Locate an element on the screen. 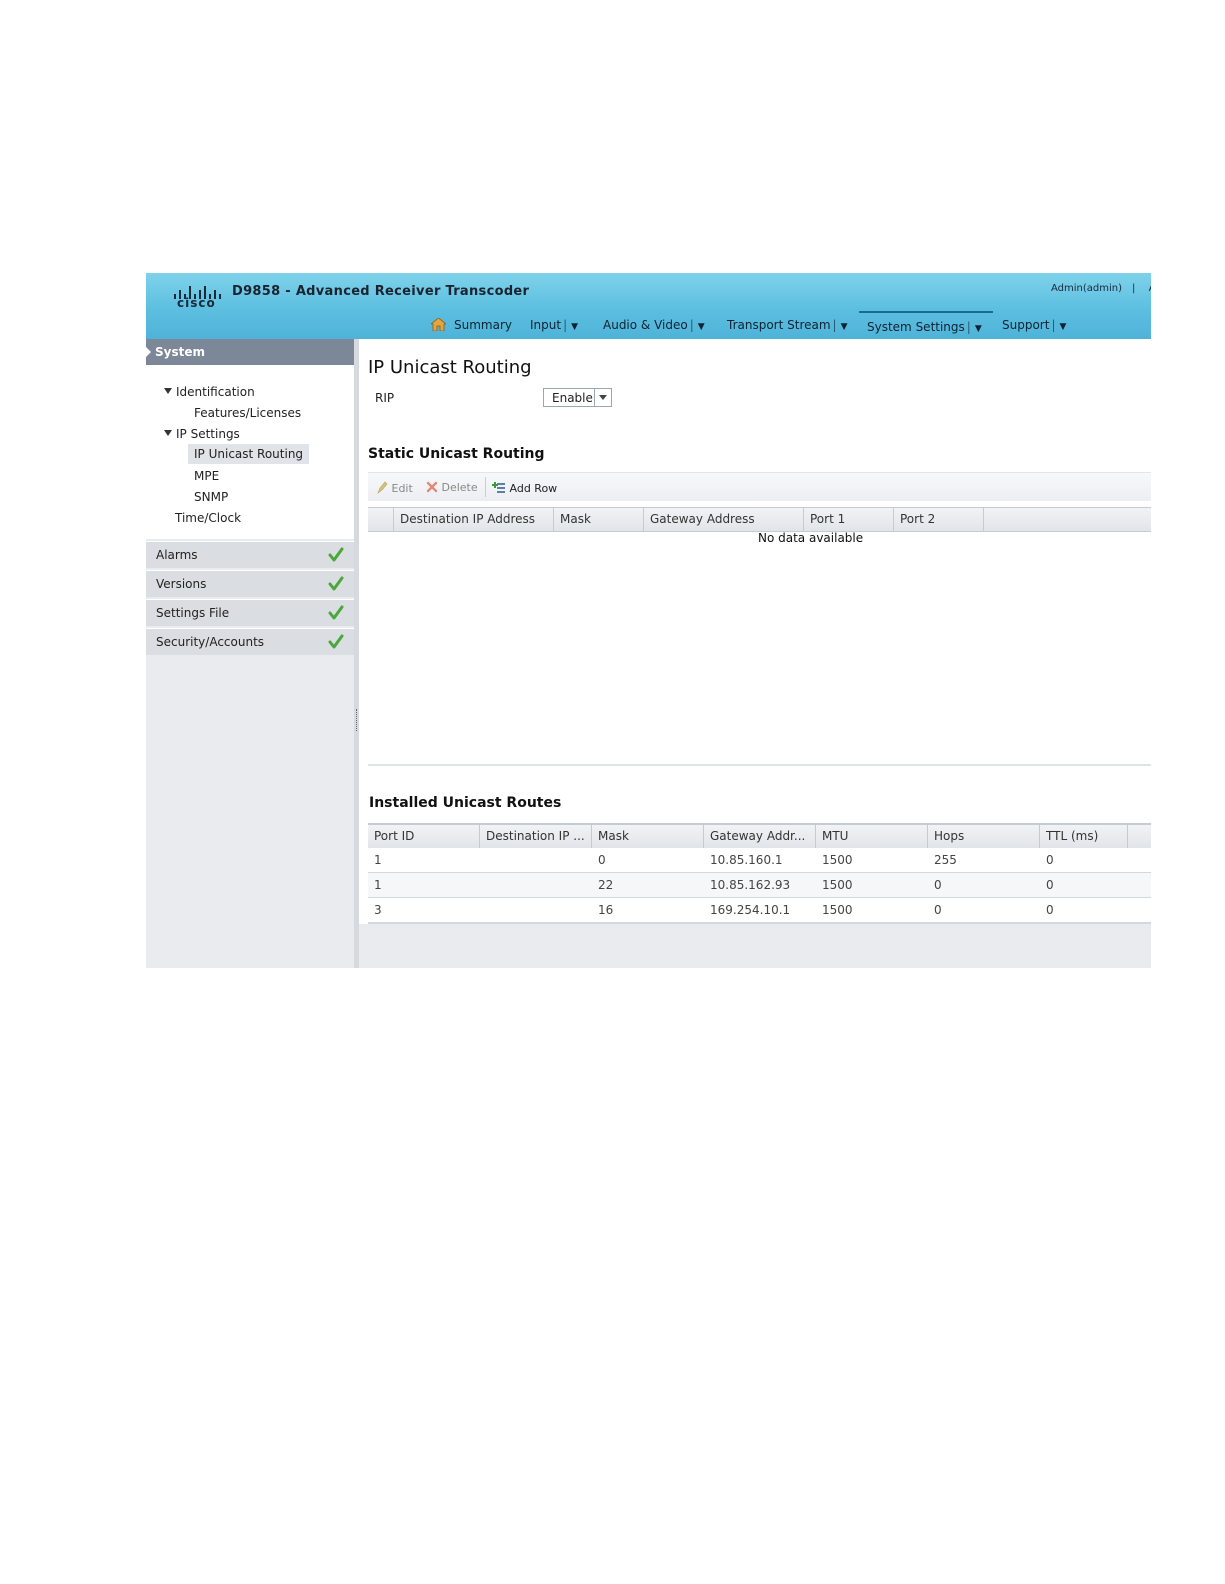 Image resolution: width=1225 pixels, height=1584 pixels. brand-wordmark: cisco is located at coordinates (196, 303).